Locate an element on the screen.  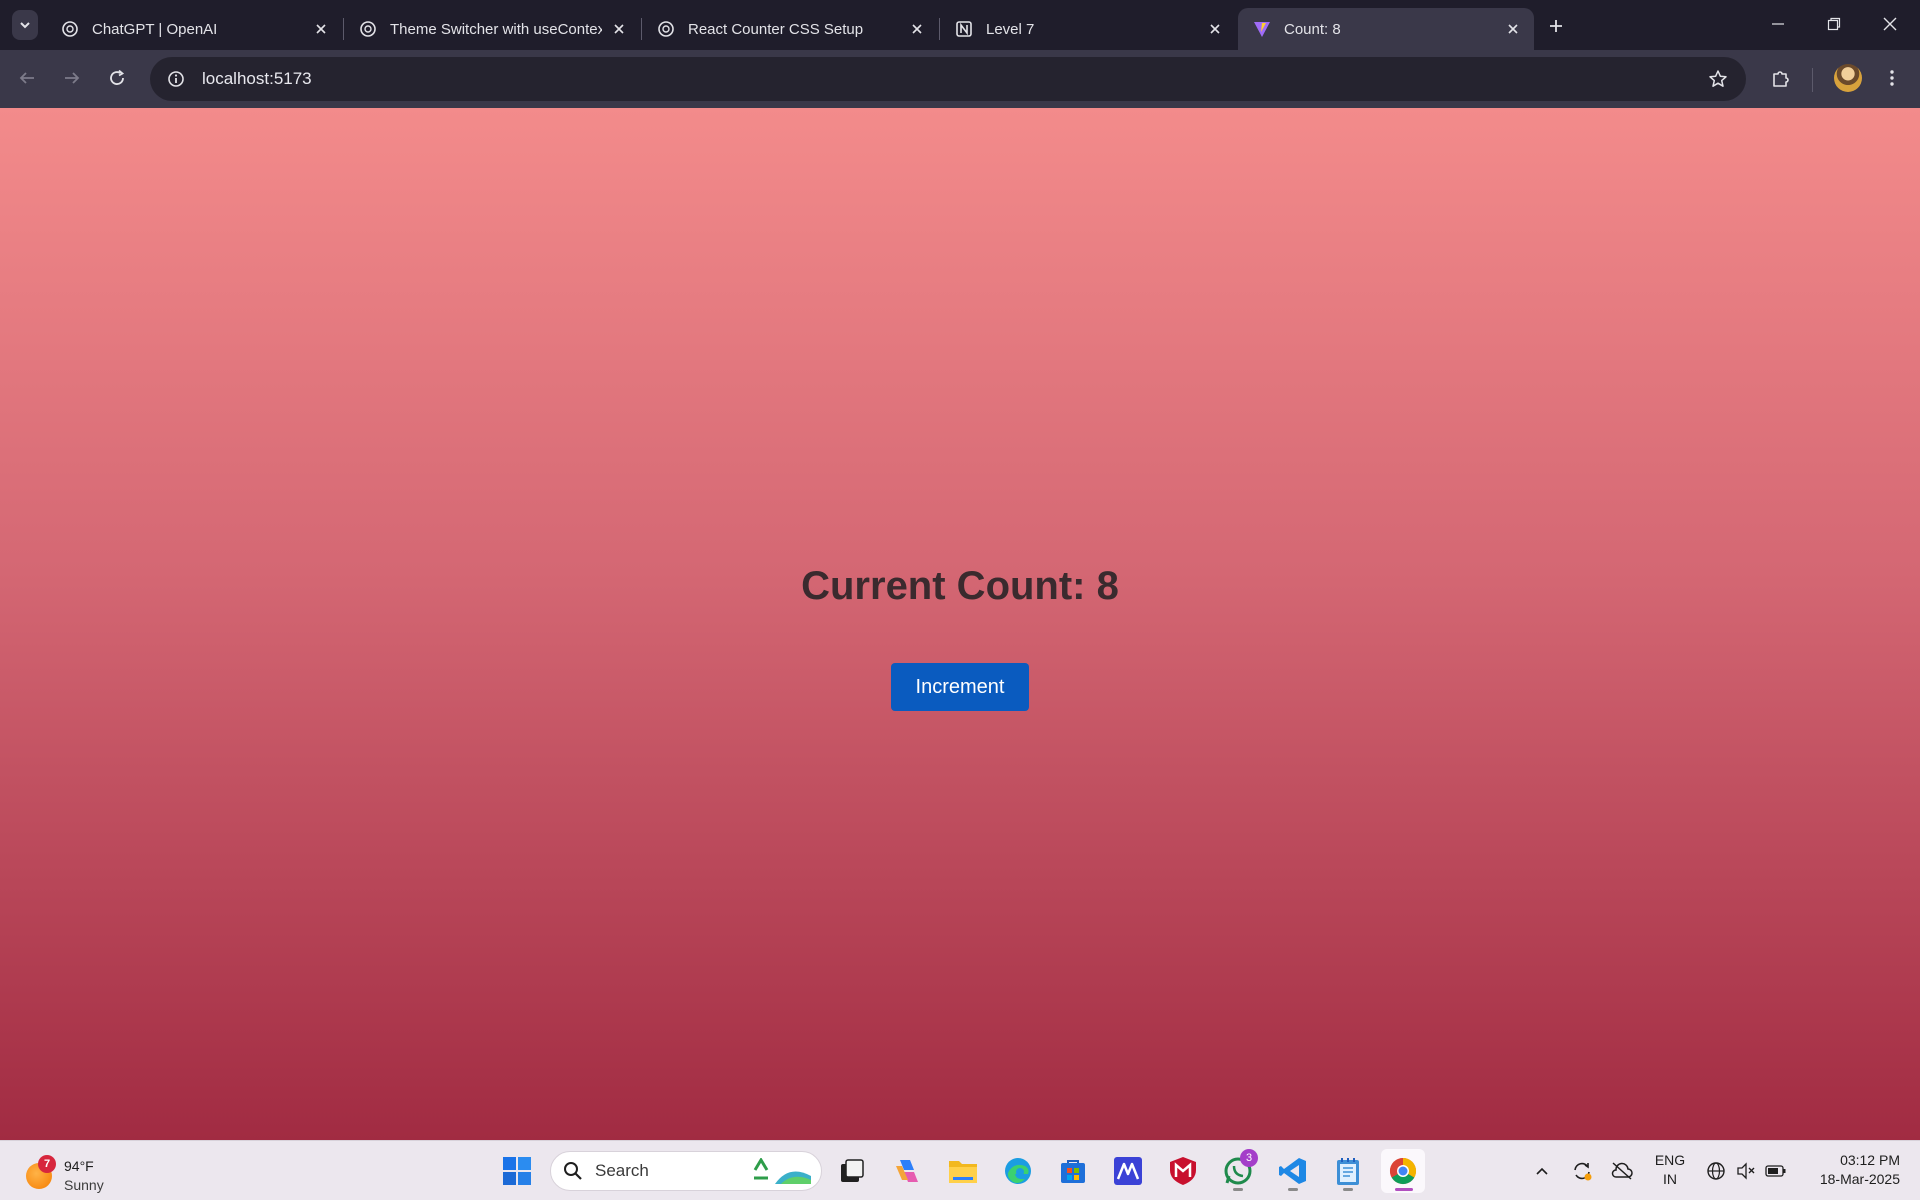
copilot-button is located at coordinates (907, 1171).